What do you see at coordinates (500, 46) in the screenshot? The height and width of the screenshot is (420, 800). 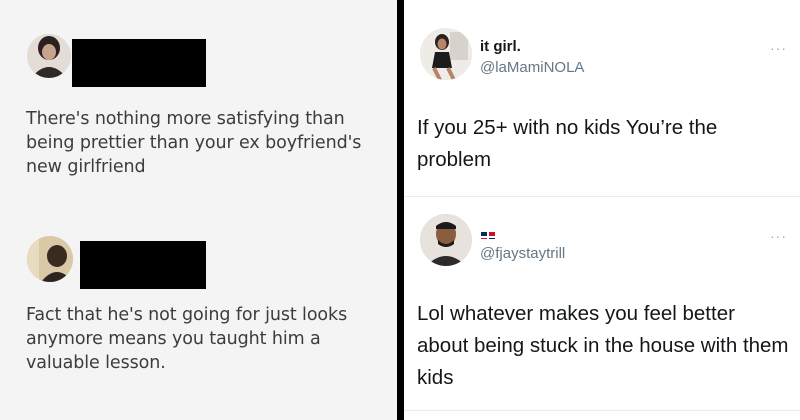 I see `tweet-1-display-name: it girl.` at bounding box center [500, 46].